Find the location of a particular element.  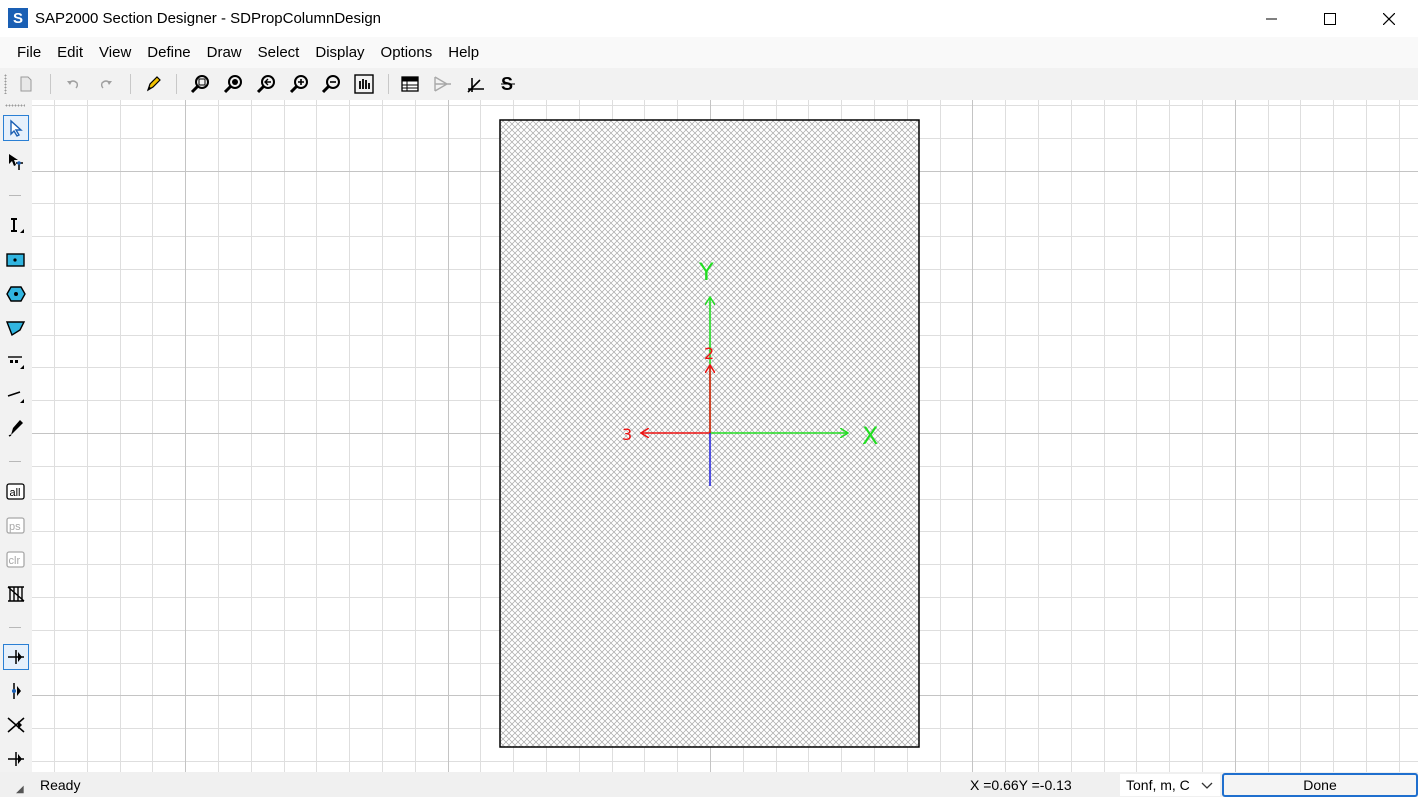

snap-to-points-button is located at coordinates (16, 657).